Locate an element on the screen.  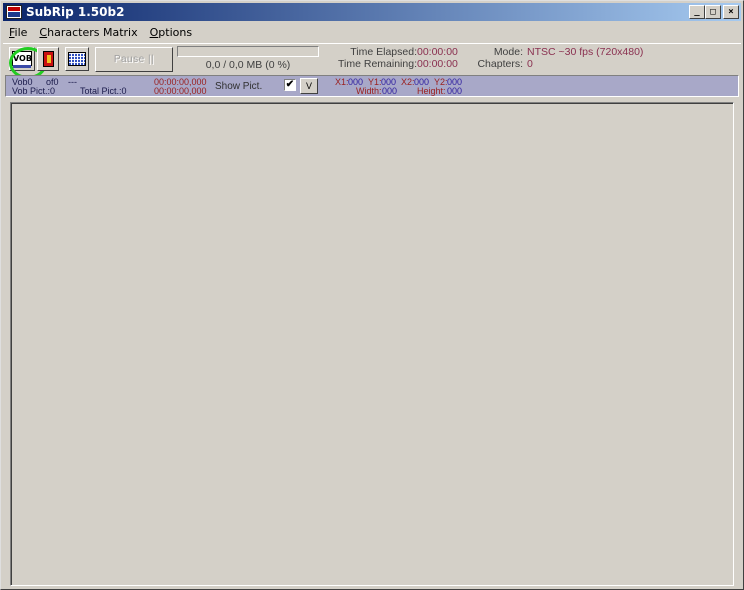
mode-label: Mode: is located at coordinates (508, 52).